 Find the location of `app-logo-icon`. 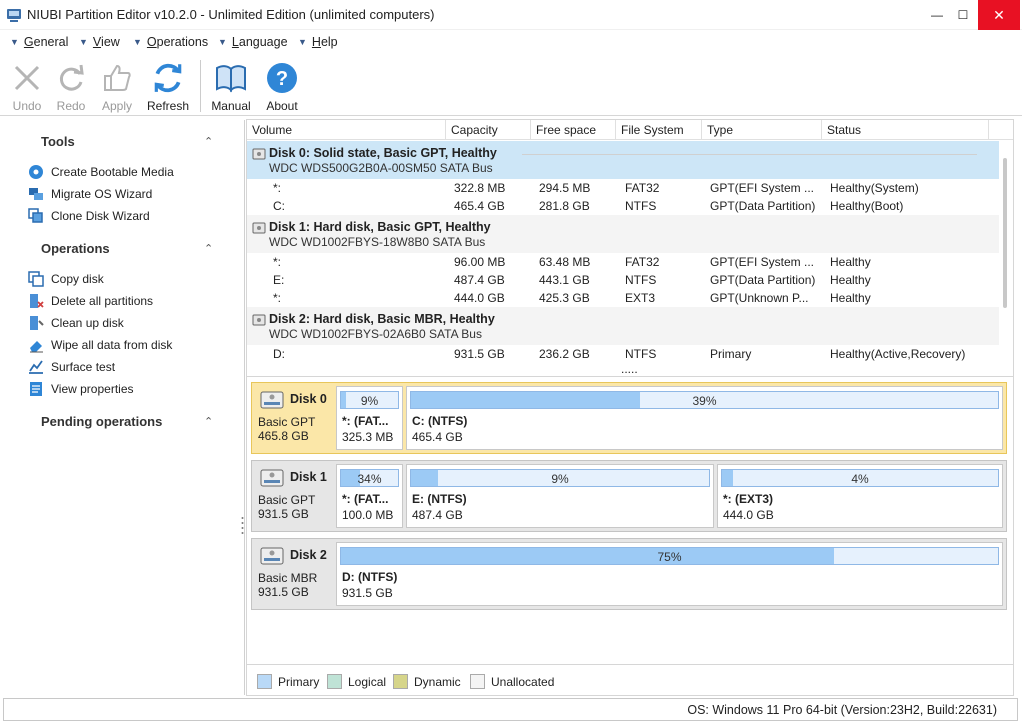

app-logo-icon is located at coordinates (14, 15).